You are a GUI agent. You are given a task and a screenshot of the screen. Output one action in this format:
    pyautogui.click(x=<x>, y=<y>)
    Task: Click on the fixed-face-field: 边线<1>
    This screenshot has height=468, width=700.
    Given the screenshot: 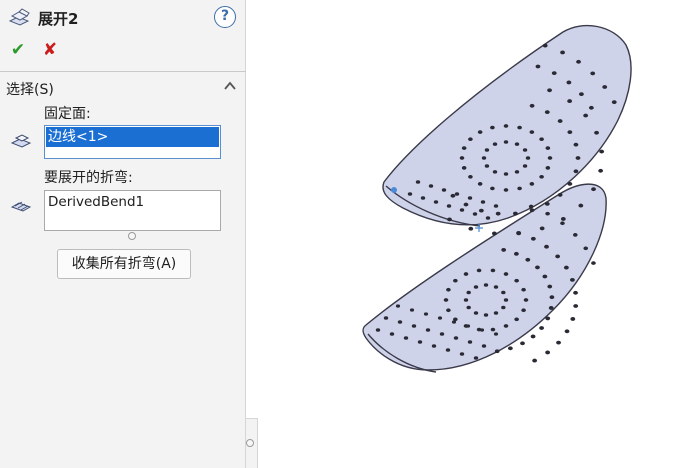 What is the action you would take?
    pyautogui.click(x=132, y=142)
    